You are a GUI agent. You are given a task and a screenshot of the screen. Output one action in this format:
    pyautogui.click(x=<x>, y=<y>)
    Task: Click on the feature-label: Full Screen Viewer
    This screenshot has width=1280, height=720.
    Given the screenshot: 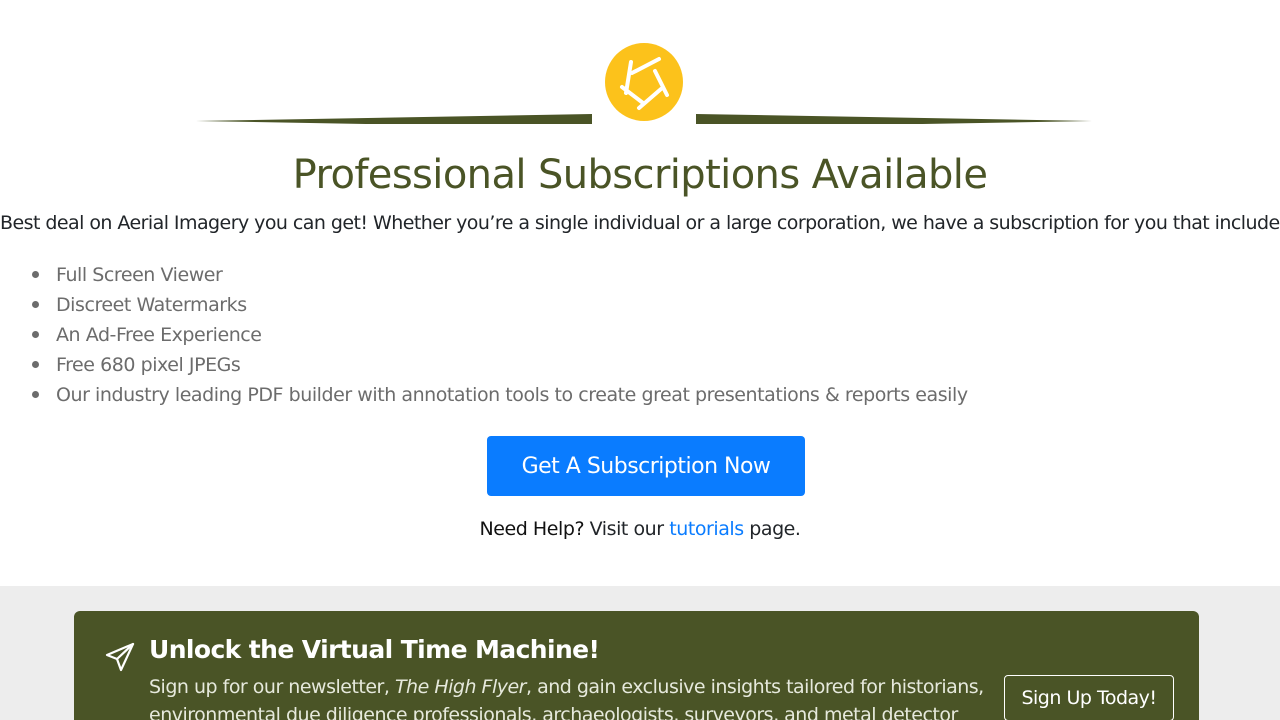 What is the action you would take?
    pyautogui.click(x=139, y=275)
    